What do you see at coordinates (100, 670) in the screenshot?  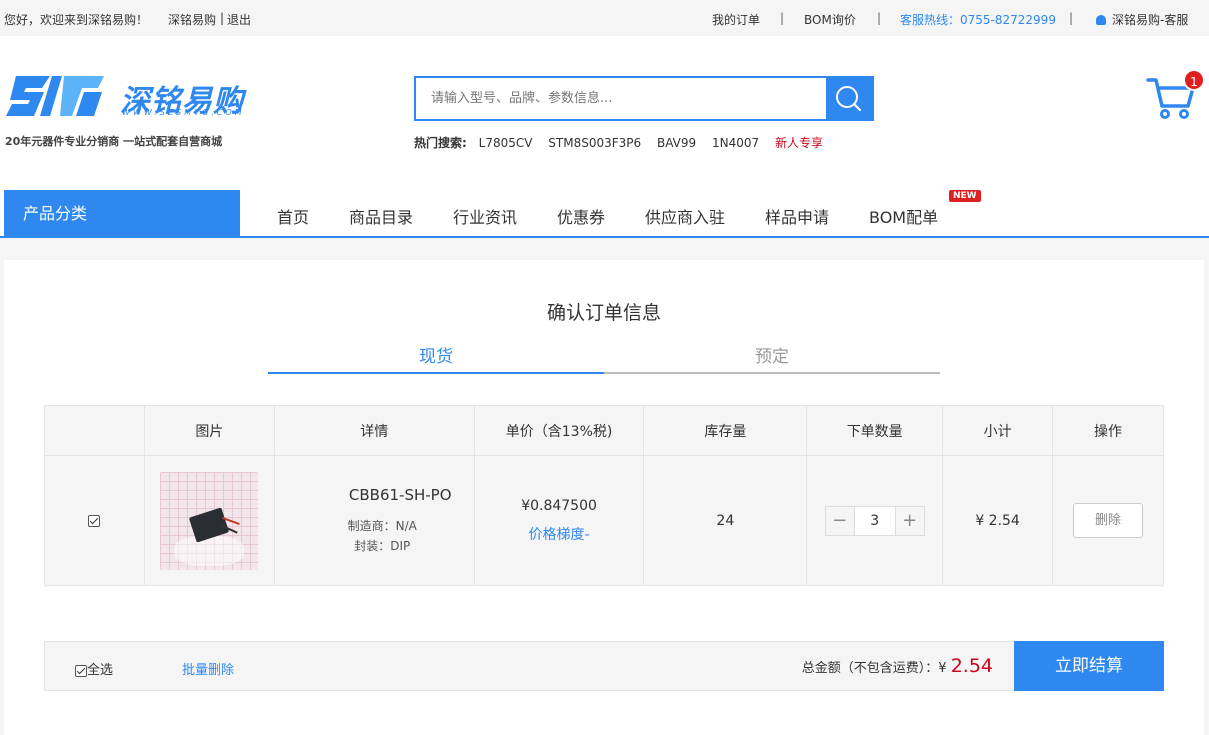 I see `select-all-label: 全选` at bounding box center [100, 670].